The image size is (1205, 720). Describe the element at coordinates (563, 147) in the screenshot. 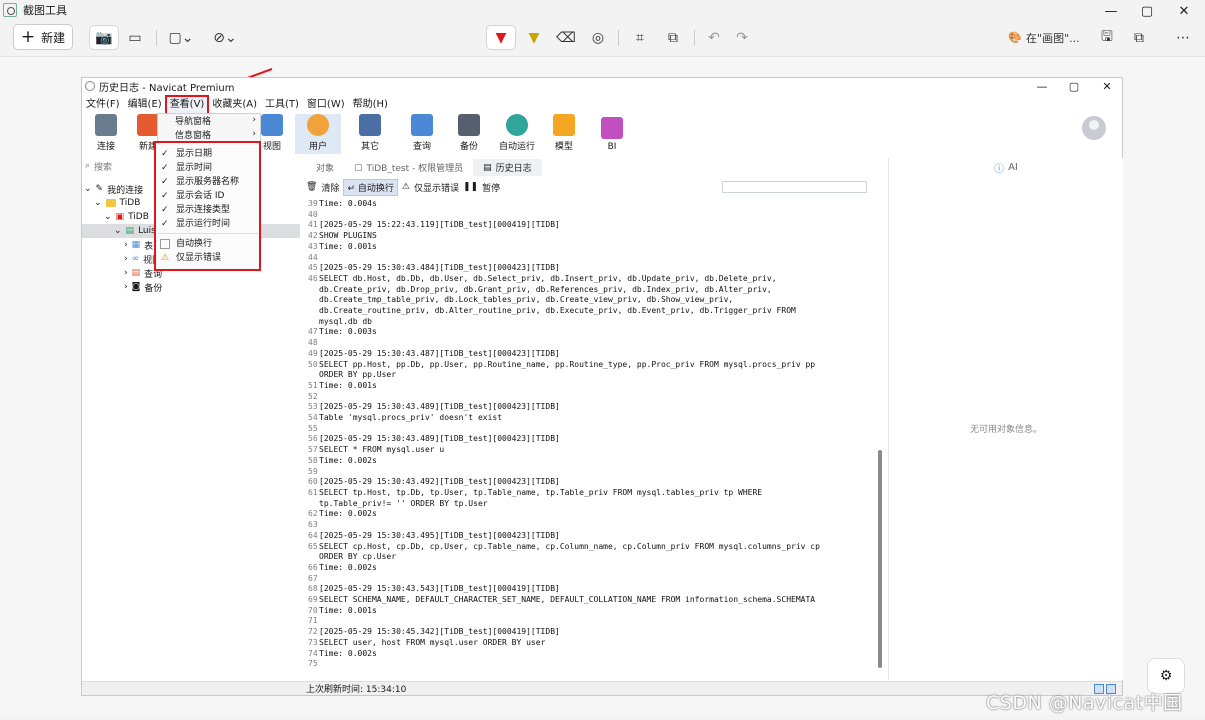

I see `ribbon-label: 模型` at that location.